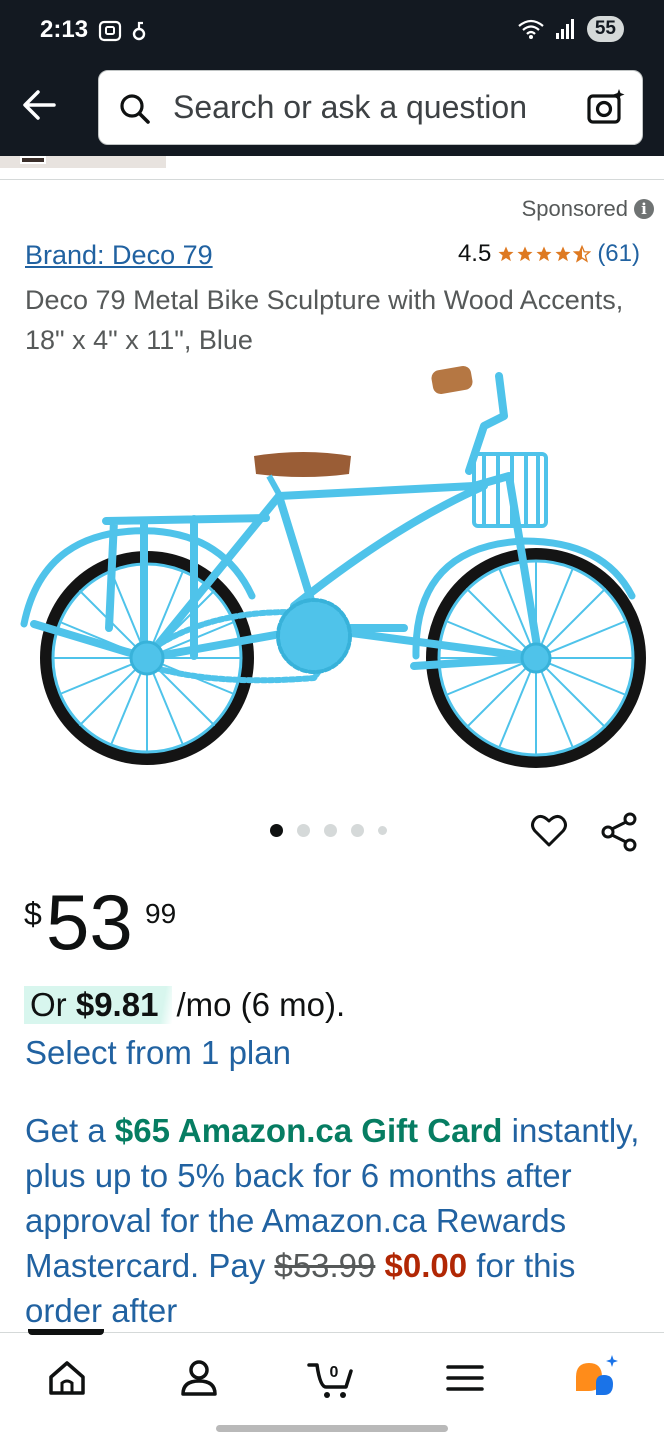 Image resolution: width=664 pixels, height=1440 pixels. Describe the element at coordinates (531, 29) in the screenshot. I see `wifi-icon` at that location.